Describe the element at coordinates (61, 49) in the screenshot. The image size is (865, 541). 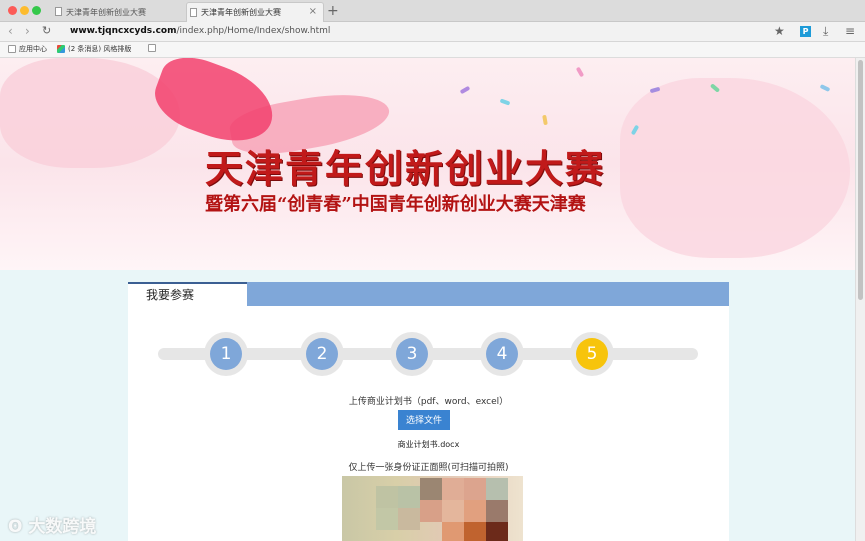
I see `app-icon` at that location.